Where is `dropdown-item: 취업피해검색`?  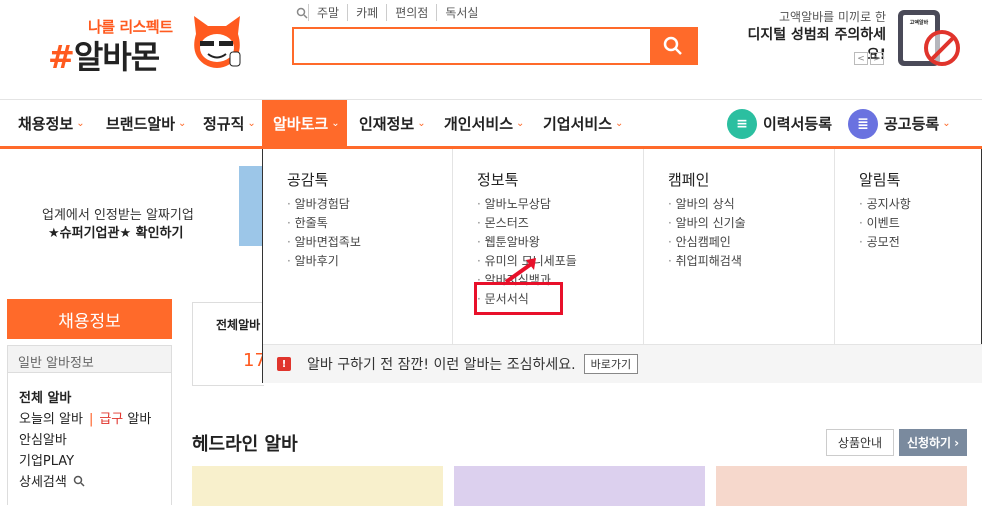 dropdown-item: 취업피해검색 is located at coordinates (705, 260).